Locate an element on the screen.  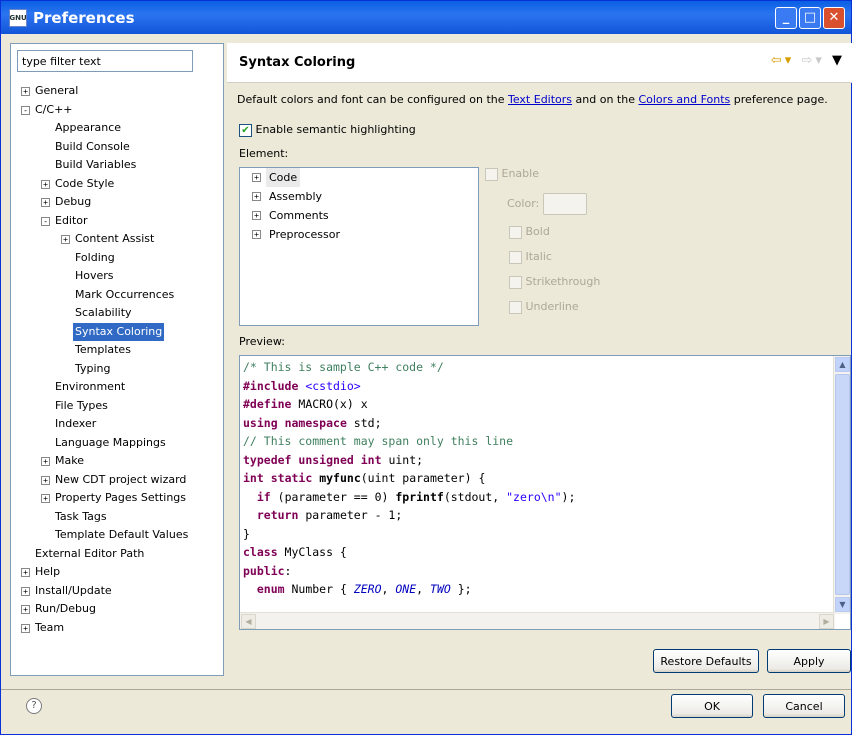
tree-item: Templates is located at coordinates (120, 350).